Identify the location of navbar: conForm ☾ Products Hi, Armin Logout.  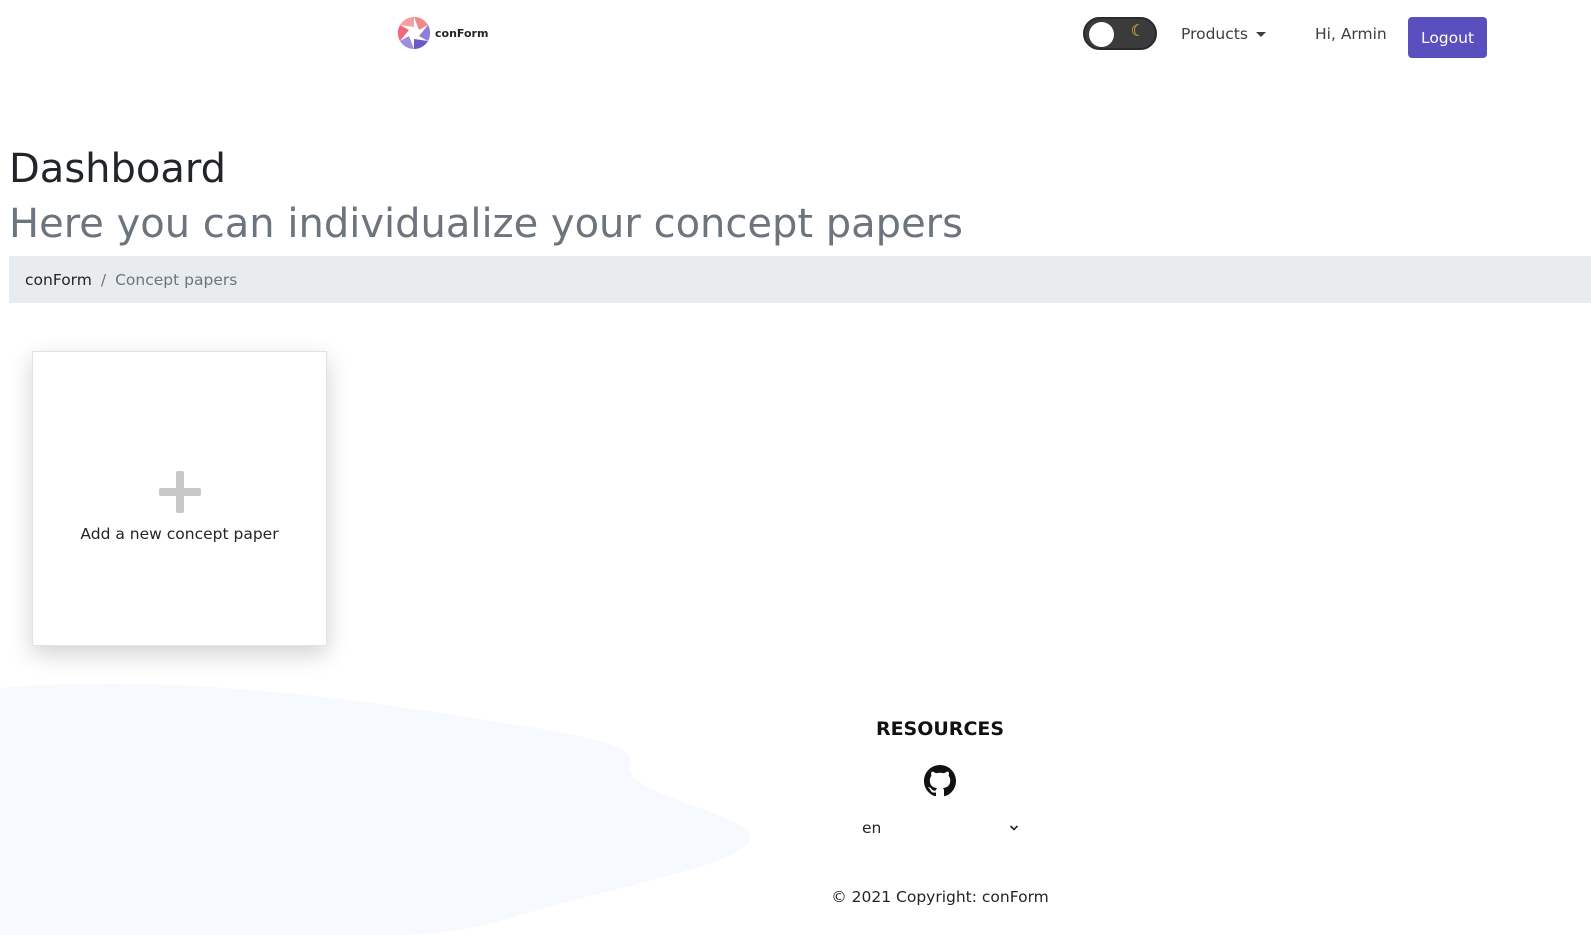
(795, 37).